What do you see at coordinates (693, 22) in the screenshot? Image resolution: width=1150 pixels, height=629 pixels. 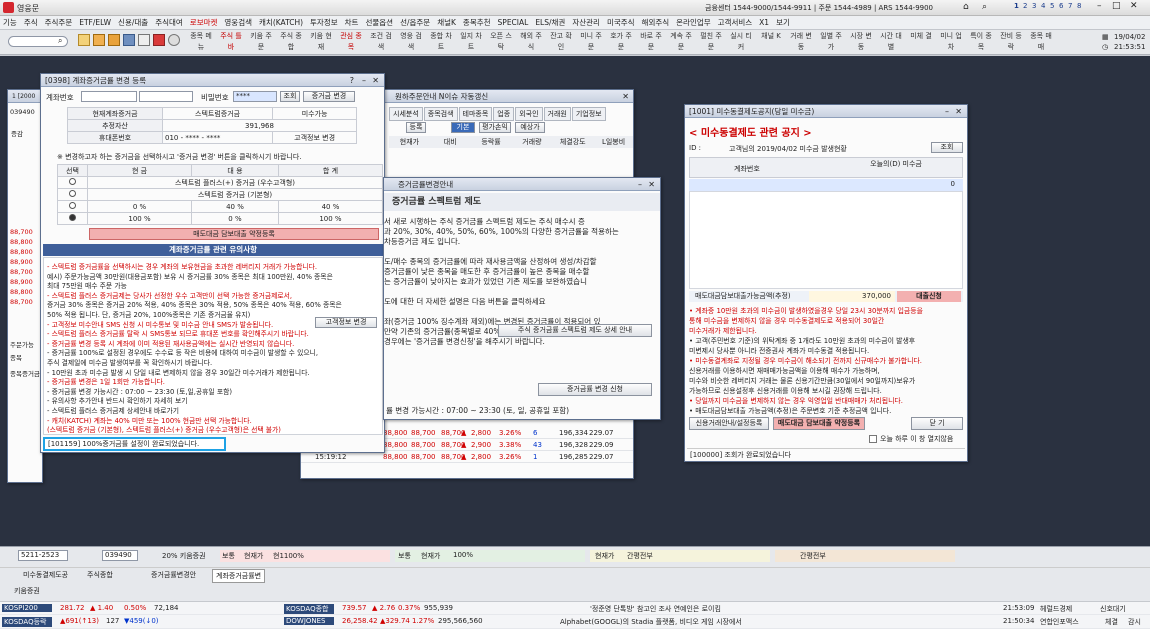 I see `menu-item: 온라인업무` at bounding box center [693, 22].